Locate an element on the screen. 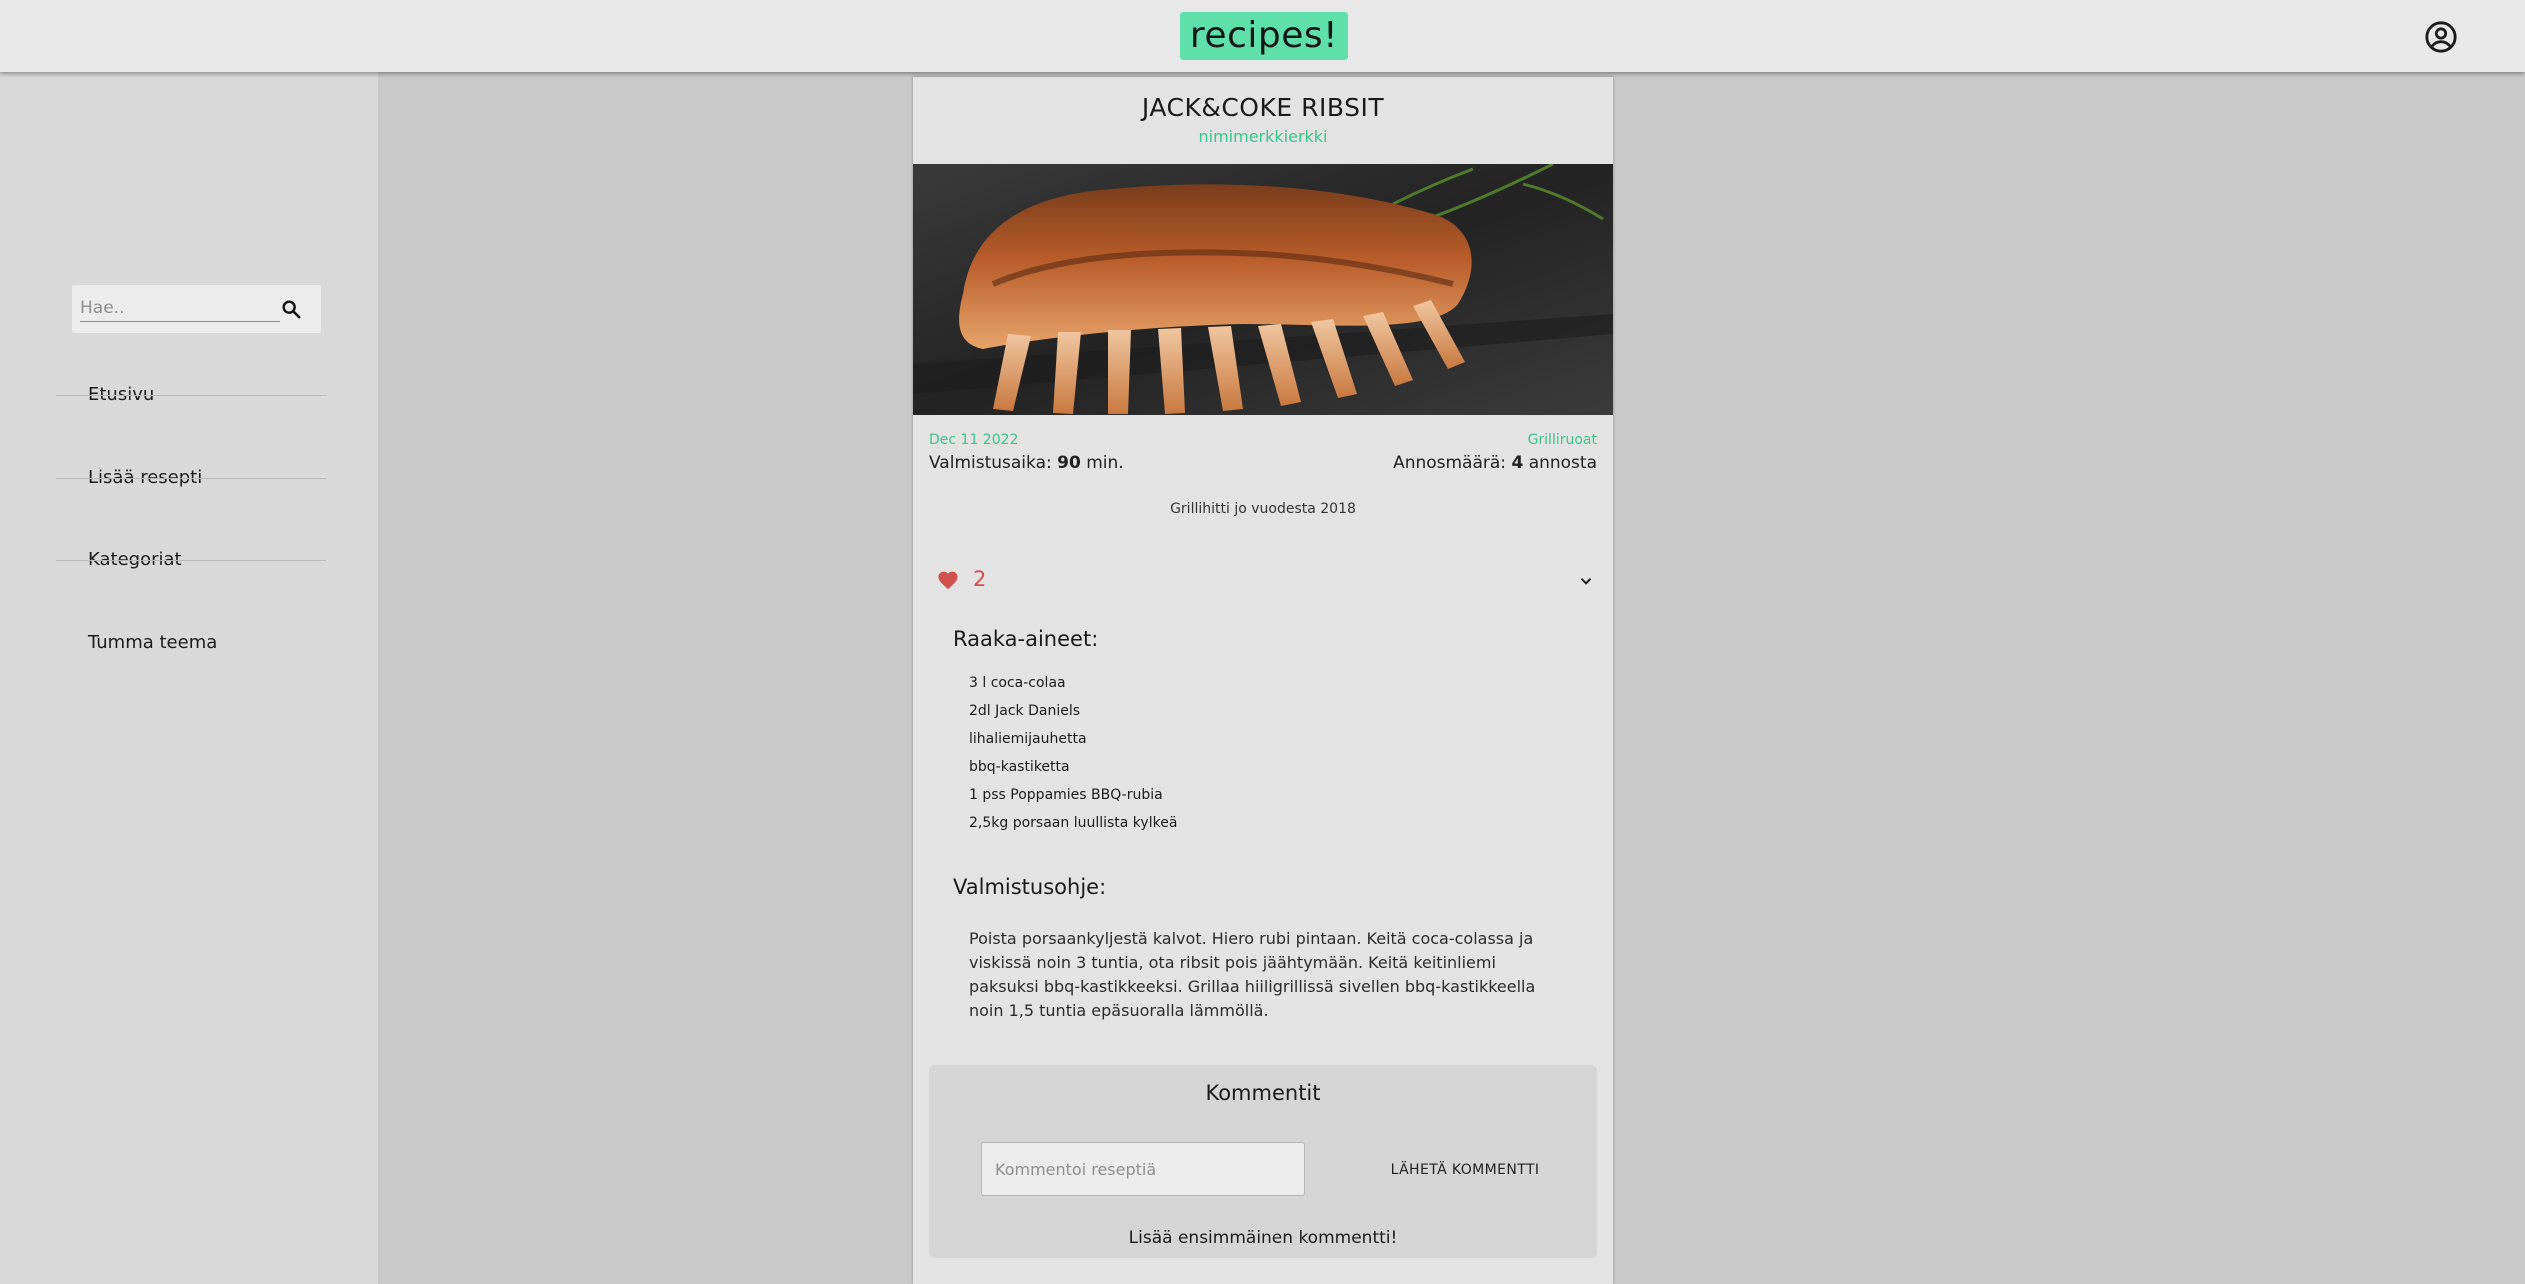 The image size is (2525, 1284). ingredient-item: 3 l coca-colaa is located at coordinates (1017, 683).